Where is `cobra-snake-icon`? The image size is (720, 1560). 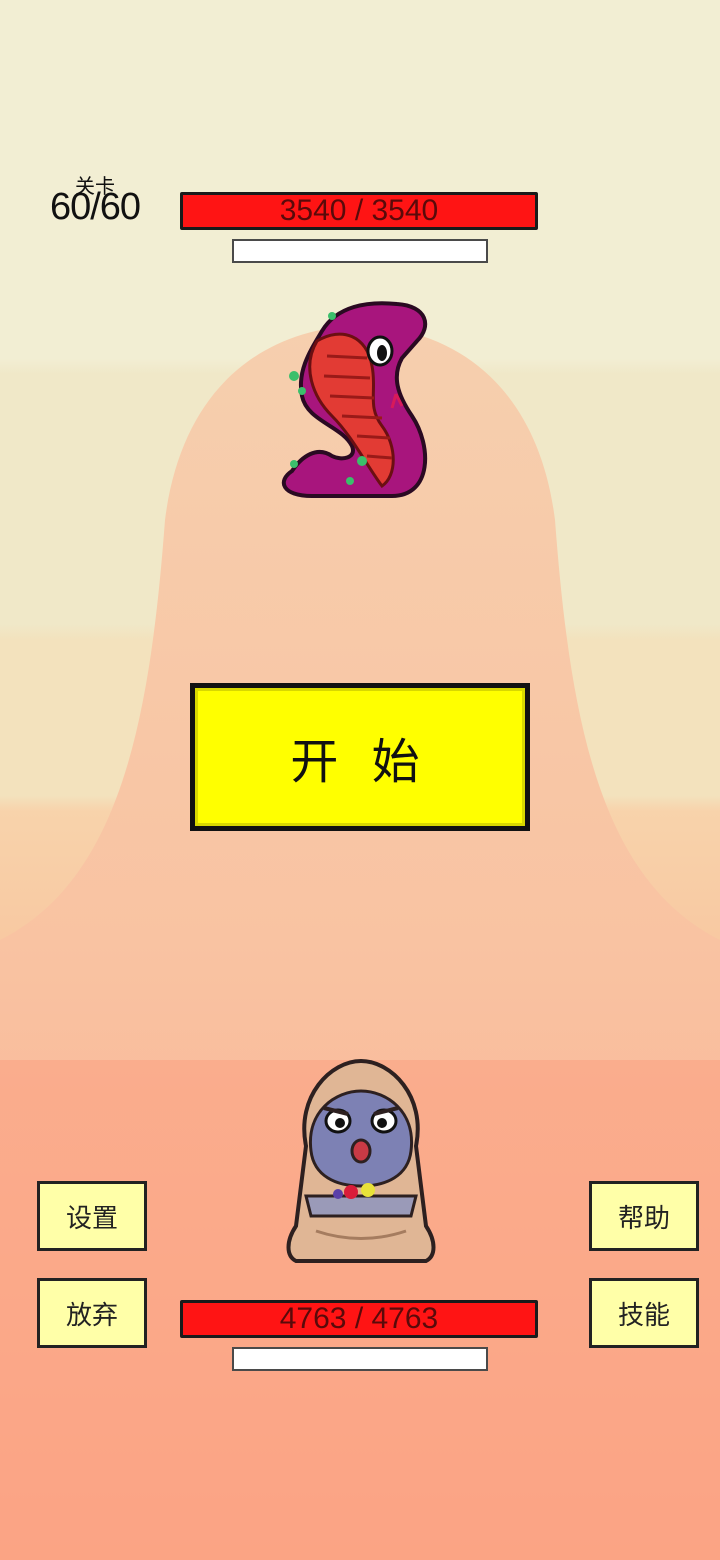
cobra-snake-icon is located at coordinates (354, 399).